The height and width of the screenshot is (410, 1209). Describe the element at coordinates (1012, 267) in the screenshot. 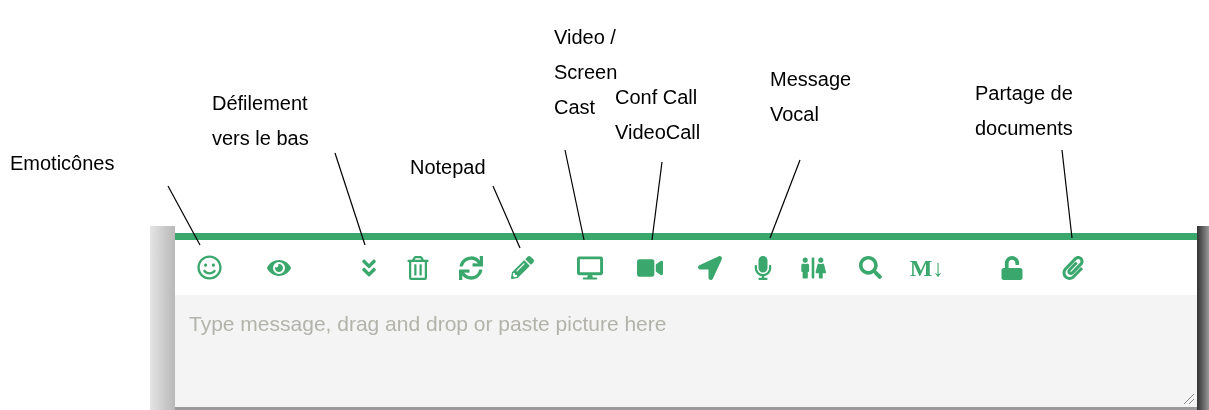

I see `unlock-icon` at that location.